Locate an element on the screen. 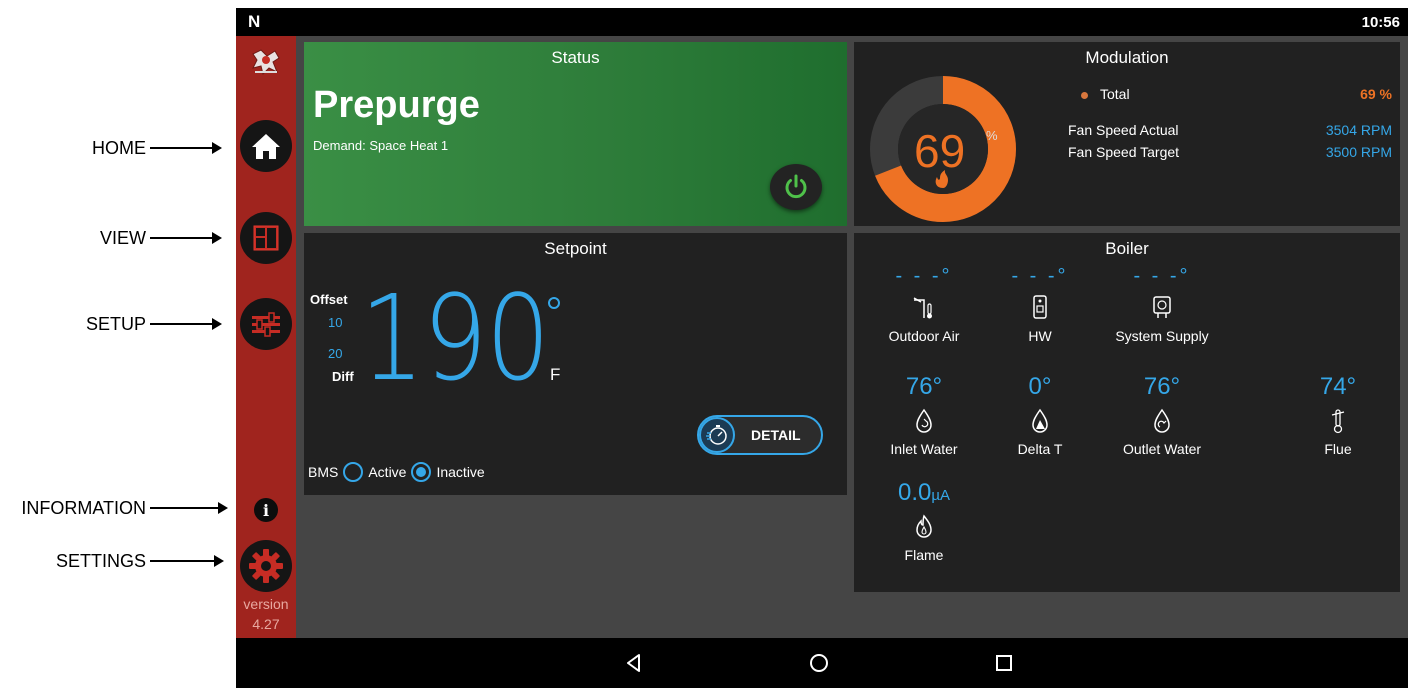 The image size is (1408, 688). callout-settings-label: SETTINGS is located at coordinates (100, 560).